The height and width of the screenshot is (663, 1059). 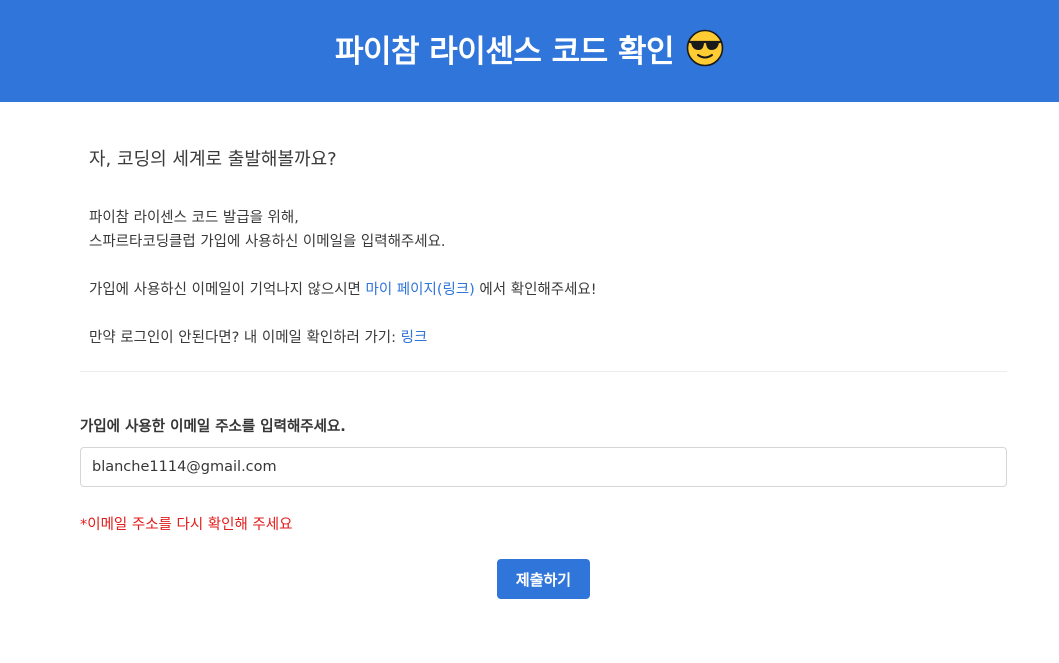 I want to click on mypage-prefix-text: 가입에 사용하신 이메일이 기억나지 않으시면, so click(x=227, y=290).